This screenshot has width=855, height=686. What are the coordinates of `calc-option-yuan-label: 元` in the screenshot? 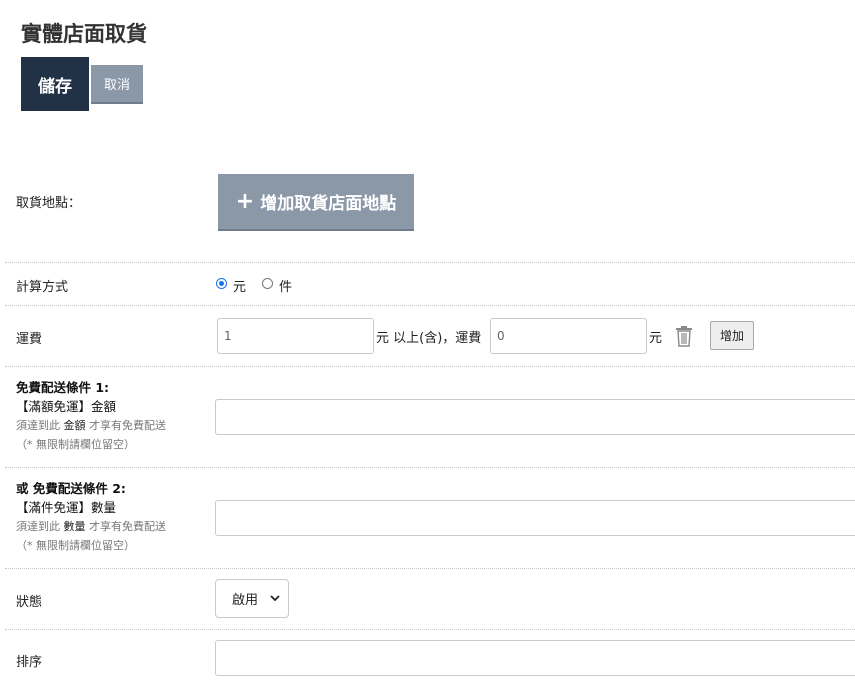 It's located at (240, 287).